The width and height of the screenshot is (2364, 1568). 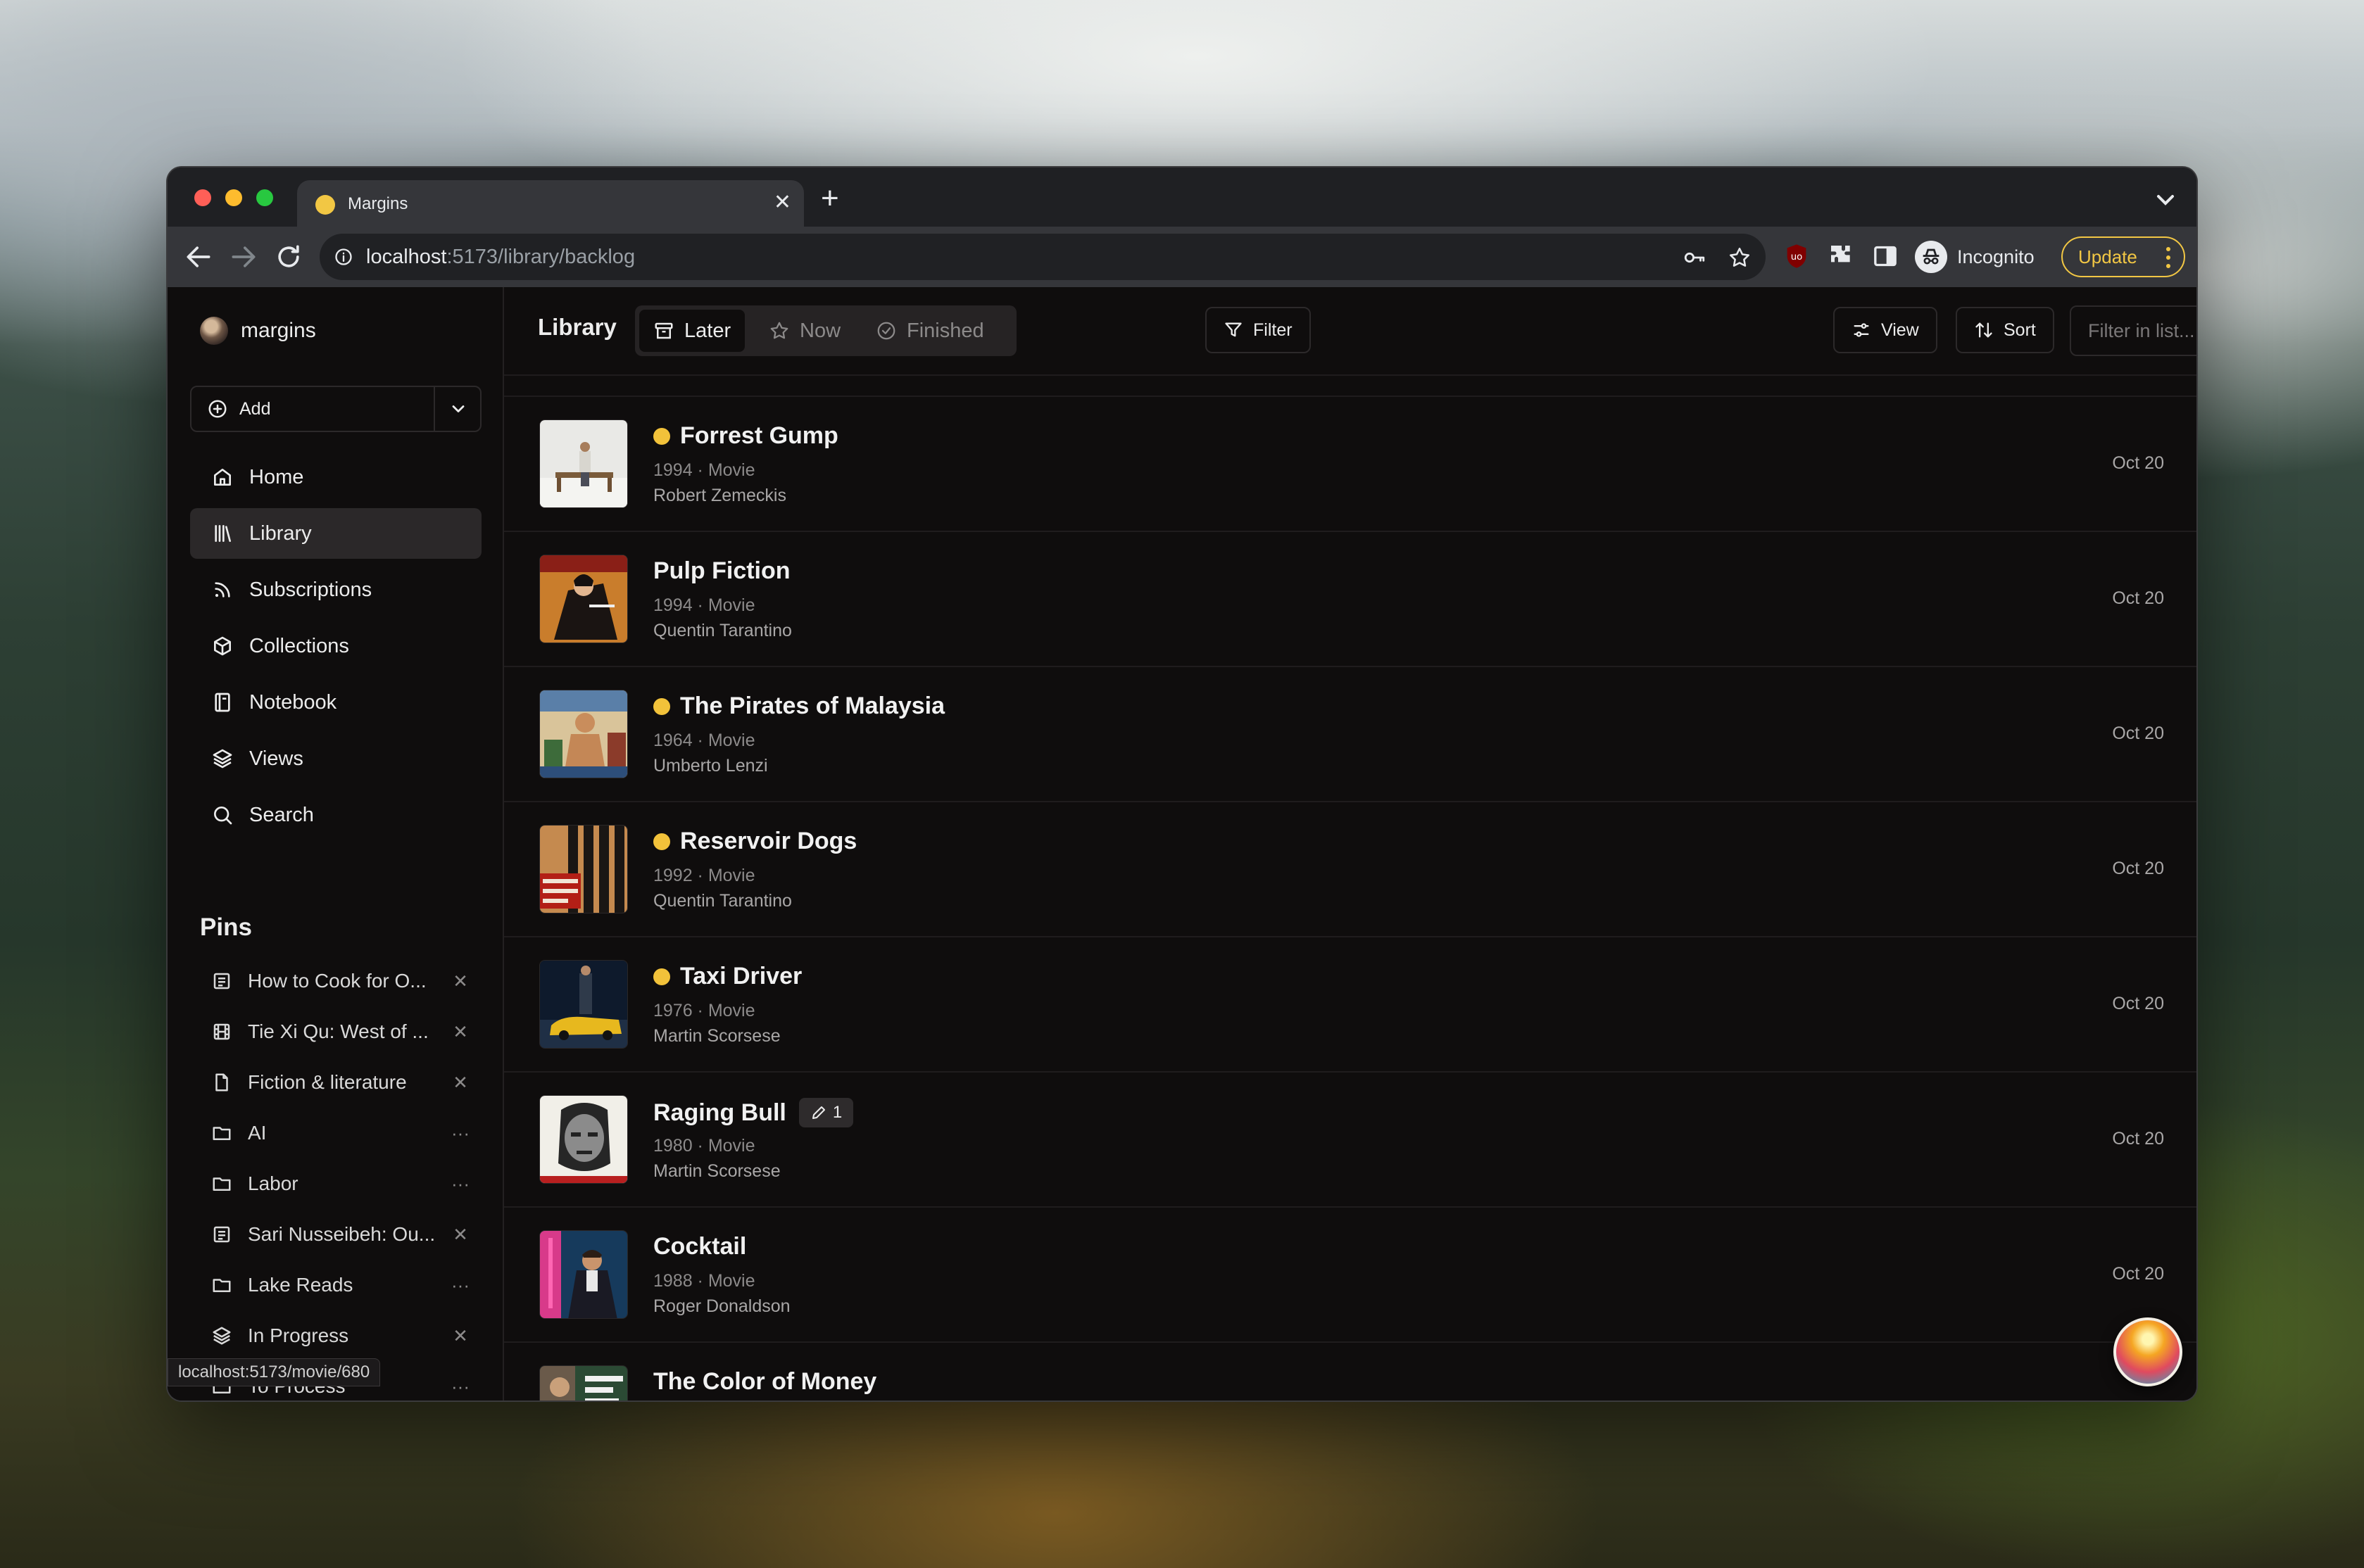 What do you see at coordinates (704, 1281) in the screenshot?
I see `item-meta: 1988 · Movie` at bounding box center [704, 1281].